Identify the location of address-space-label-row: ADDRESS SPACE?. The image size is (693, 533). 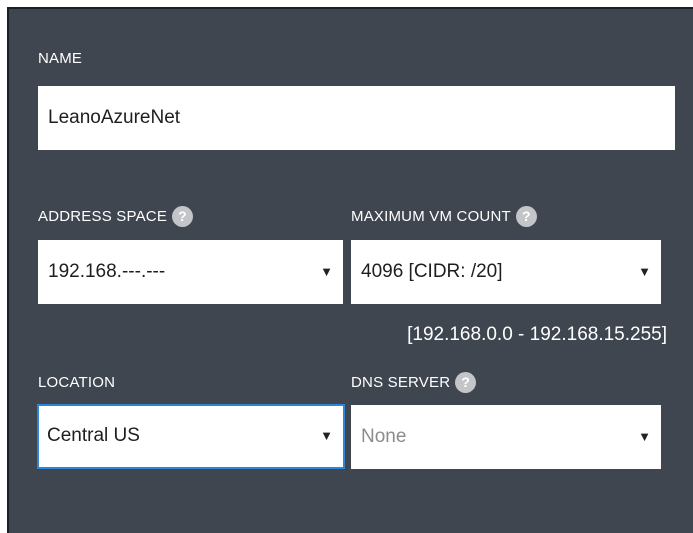
(116, 217).